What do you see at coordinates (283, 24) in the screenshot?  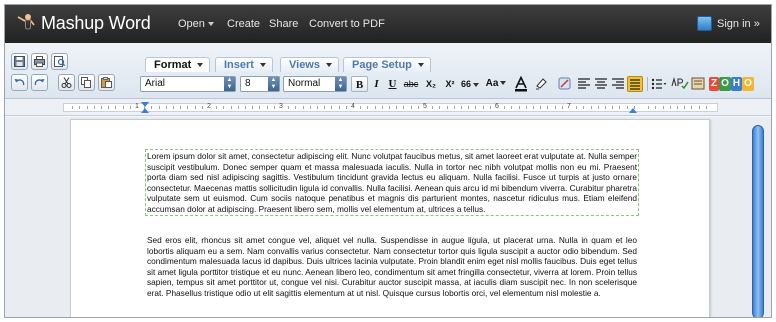 I see `menu-share: Share` at bounding box center [283, 24].